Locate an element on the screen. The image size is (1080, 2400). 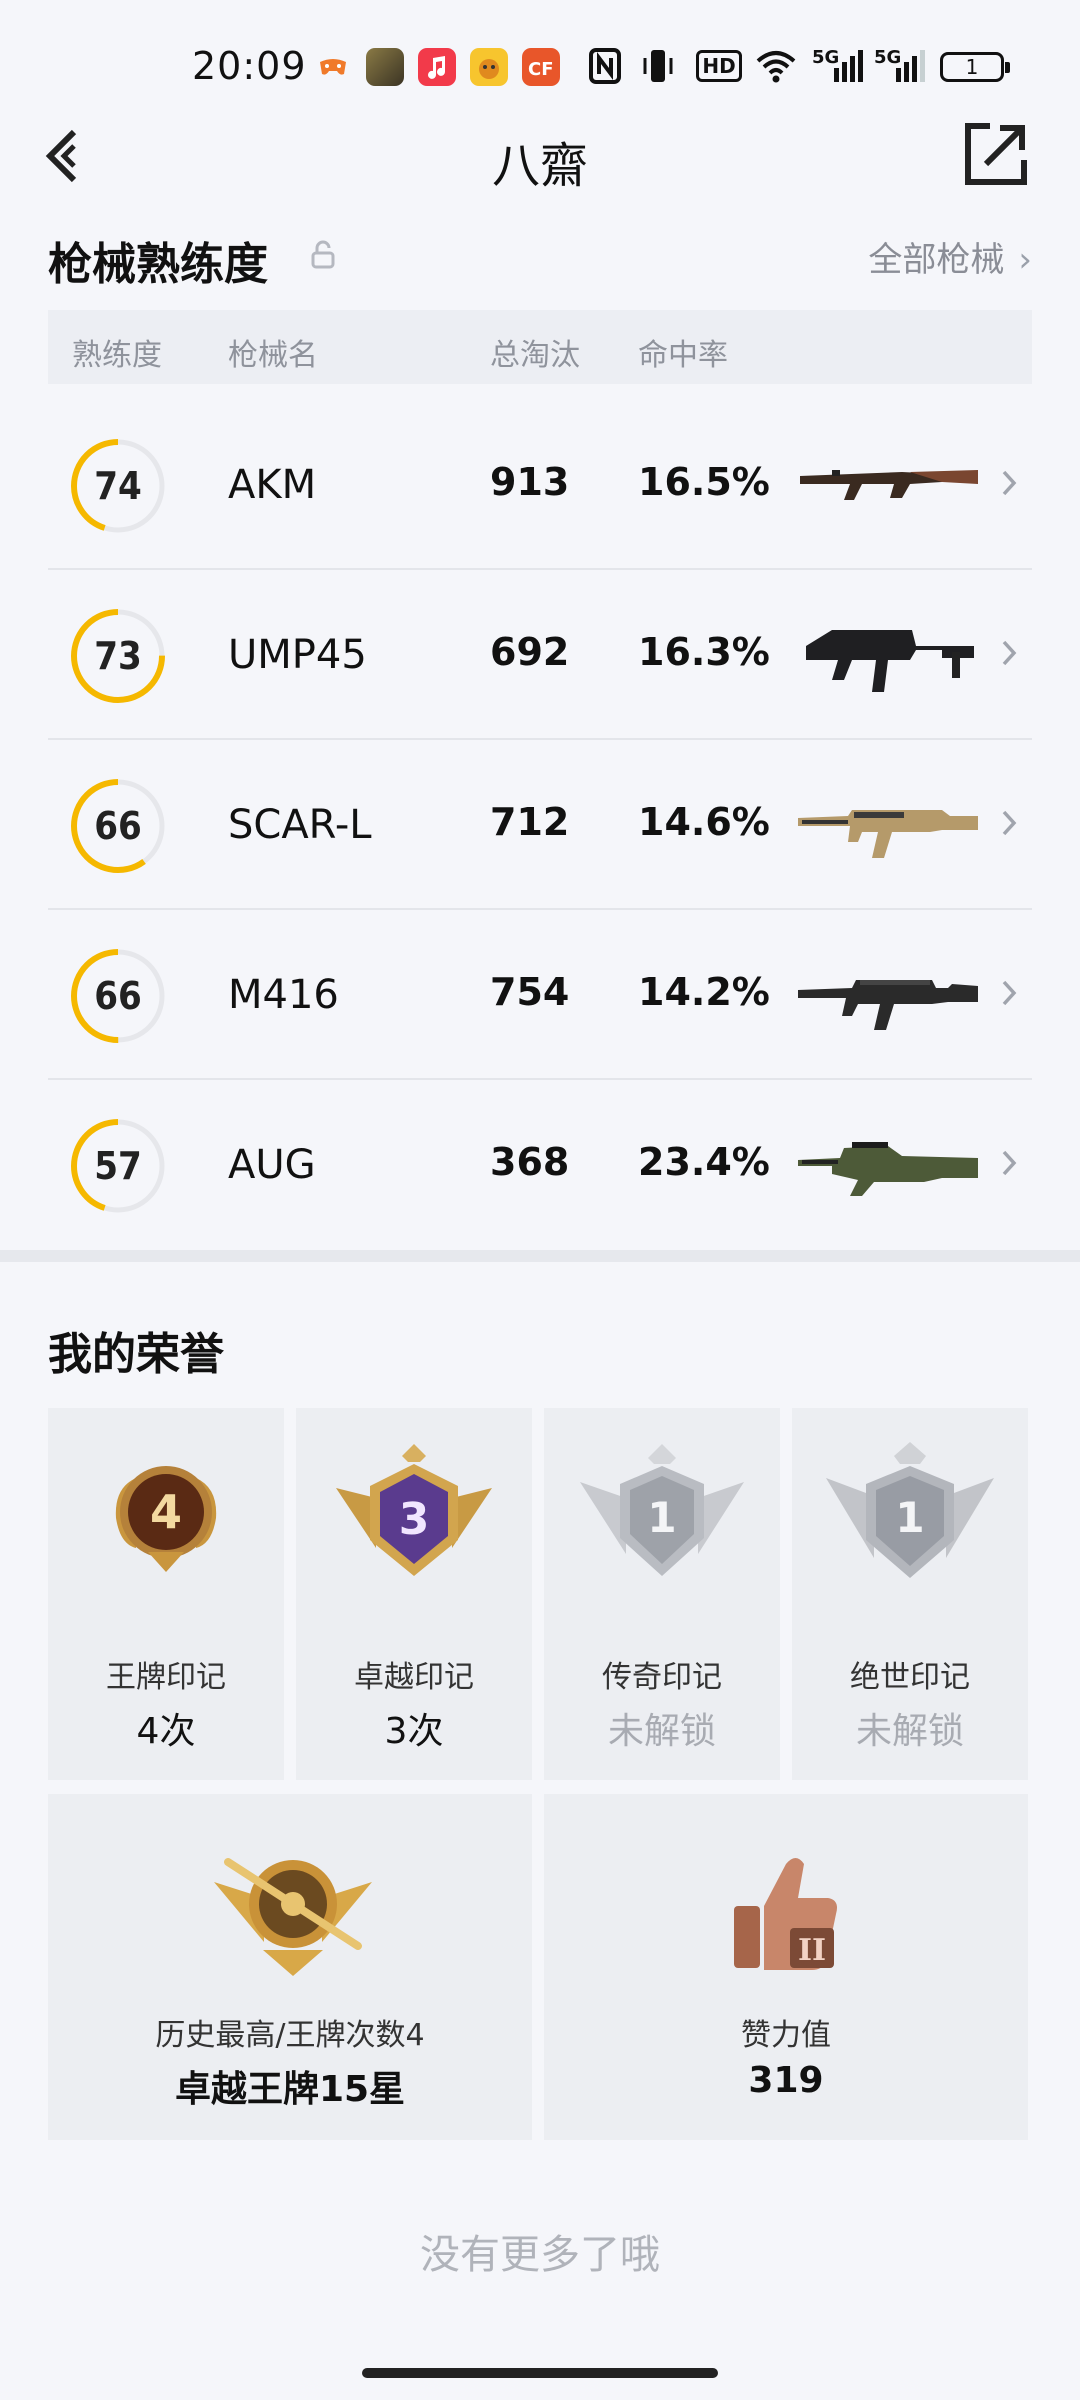
hd-icon: HD is located at coordinates (719, 66).